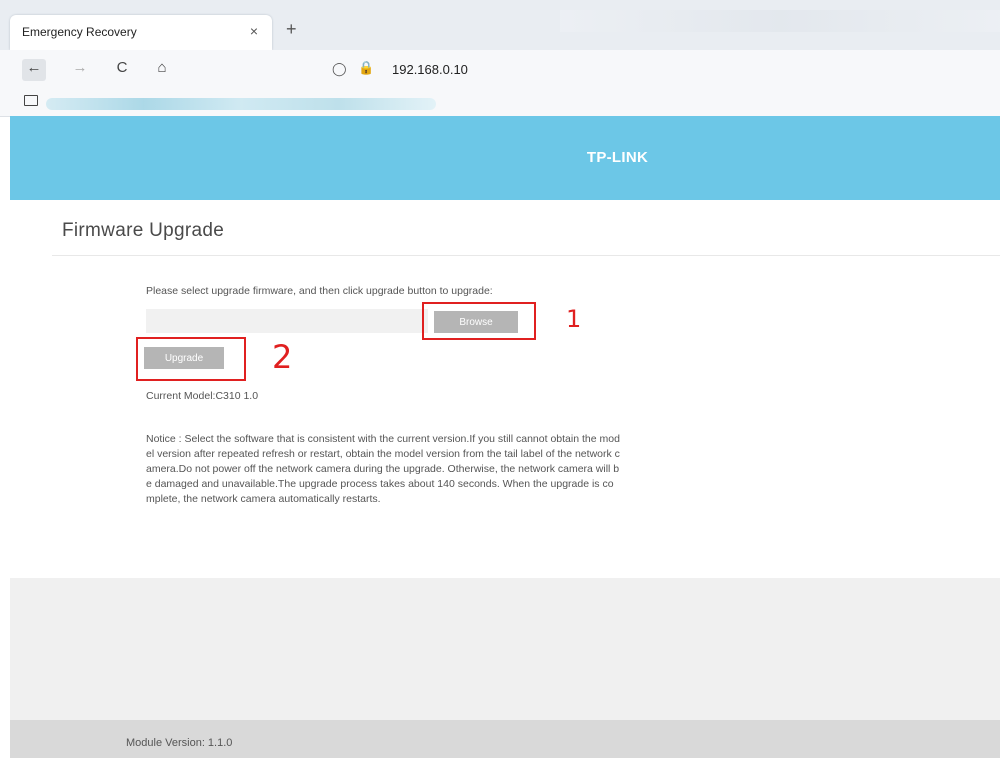  I want to click on module-version: Module Version: 1.1.0, so click(179, 743).